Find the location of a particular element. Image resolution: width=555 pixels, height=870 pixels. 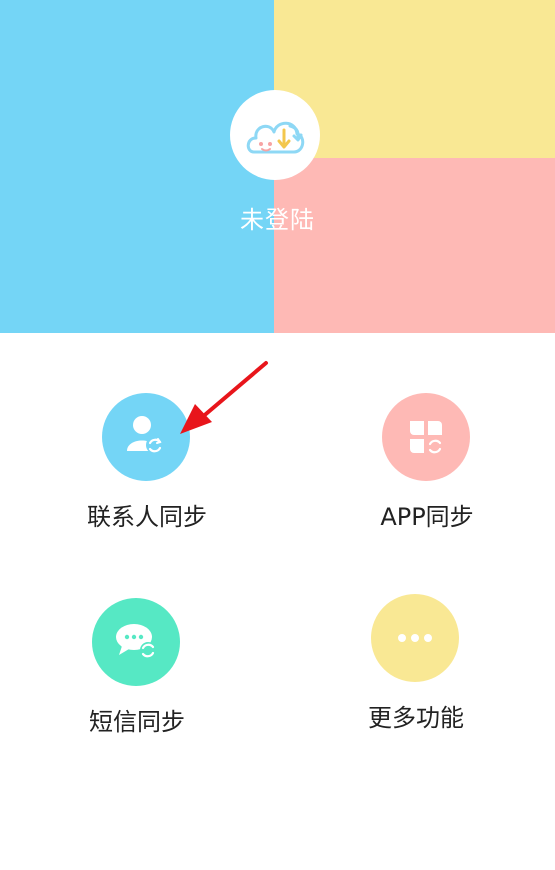

sms-sync-icon is located at coordinates (136, 641).